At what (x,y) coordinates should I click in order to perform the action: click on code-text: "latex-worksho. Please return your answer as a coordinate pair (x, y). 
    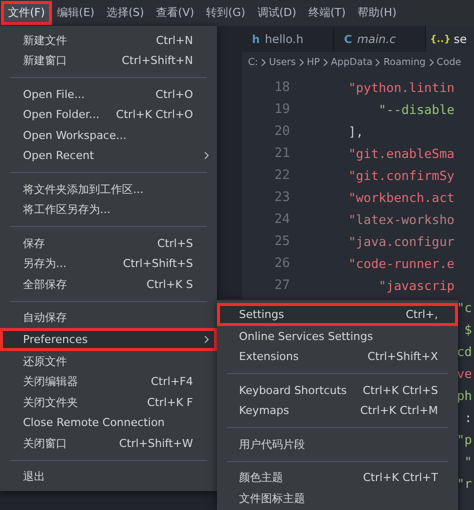
    Looking at the image, I should click on (400, 219).